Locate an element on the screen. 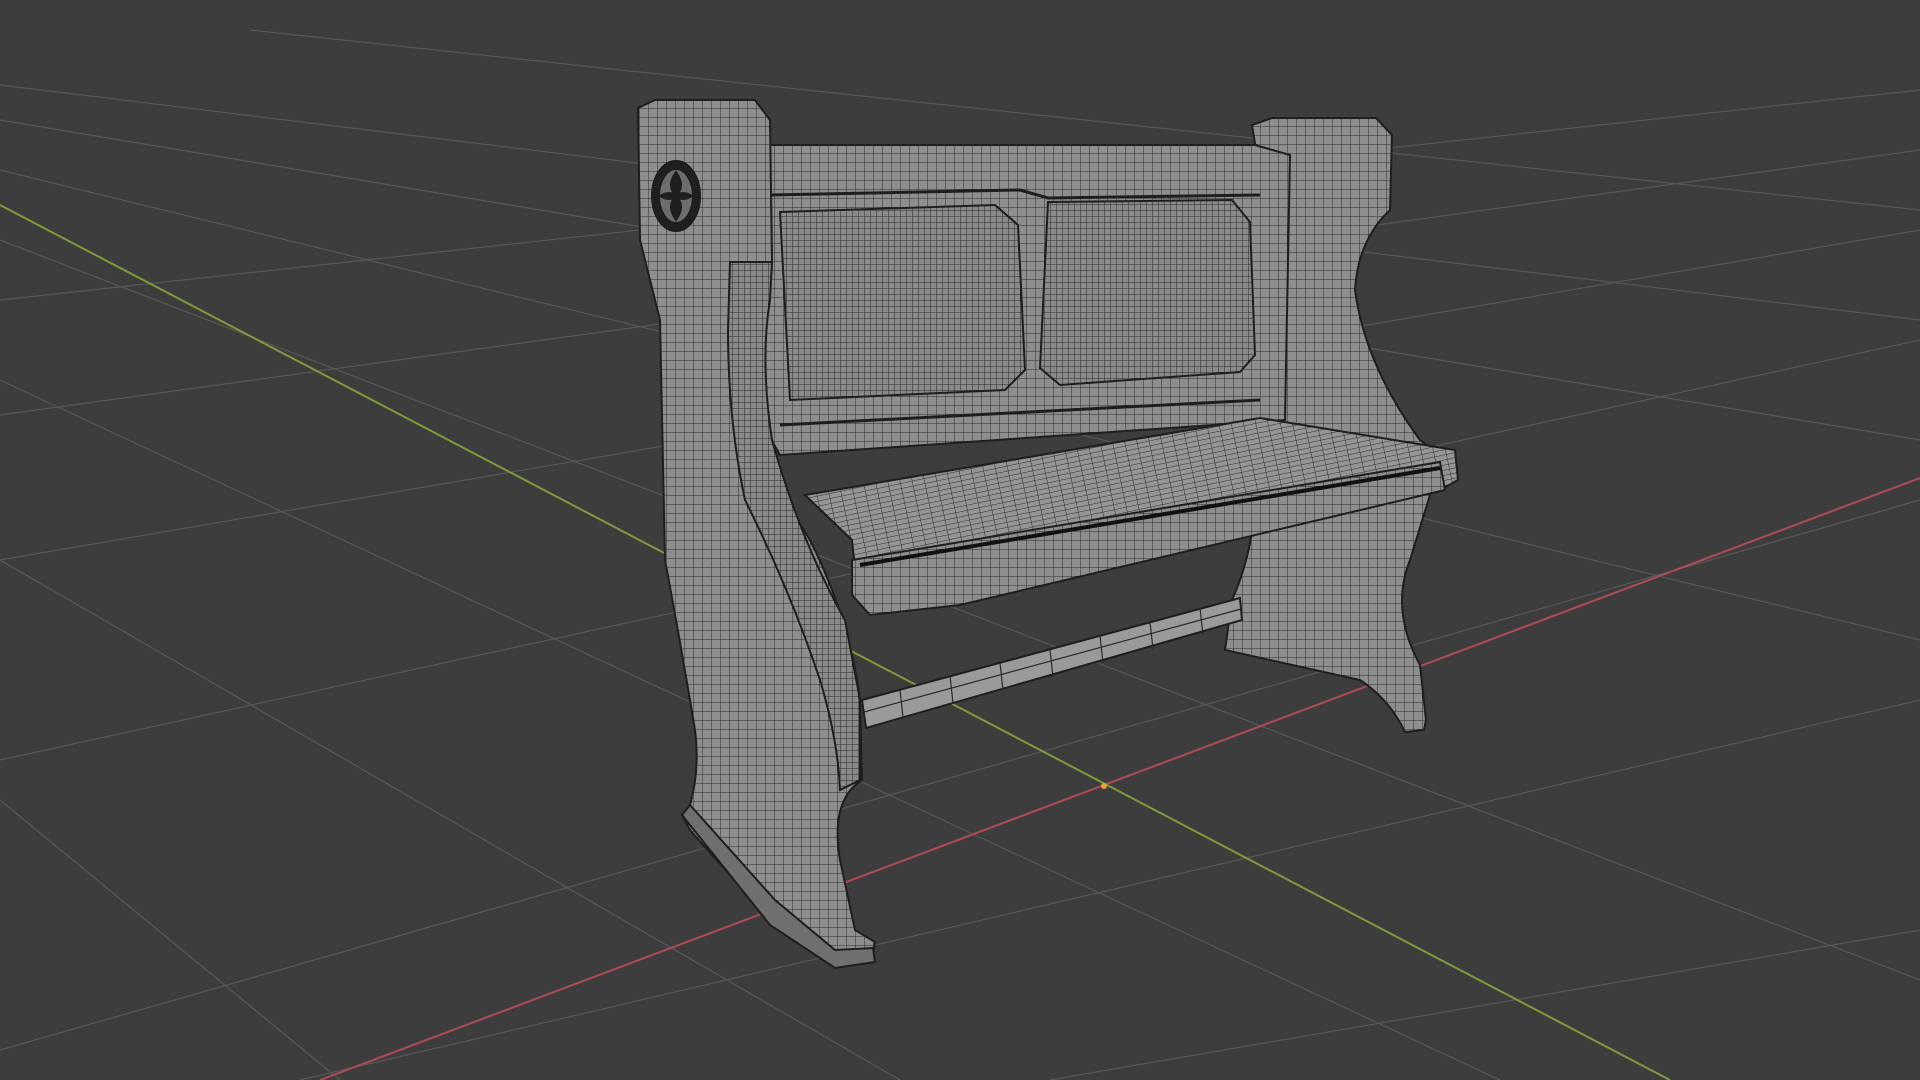 The height and width of the screenshot is (1080, 1920). quatrefoil-emblem-icon is located at coordinates (676, 196).